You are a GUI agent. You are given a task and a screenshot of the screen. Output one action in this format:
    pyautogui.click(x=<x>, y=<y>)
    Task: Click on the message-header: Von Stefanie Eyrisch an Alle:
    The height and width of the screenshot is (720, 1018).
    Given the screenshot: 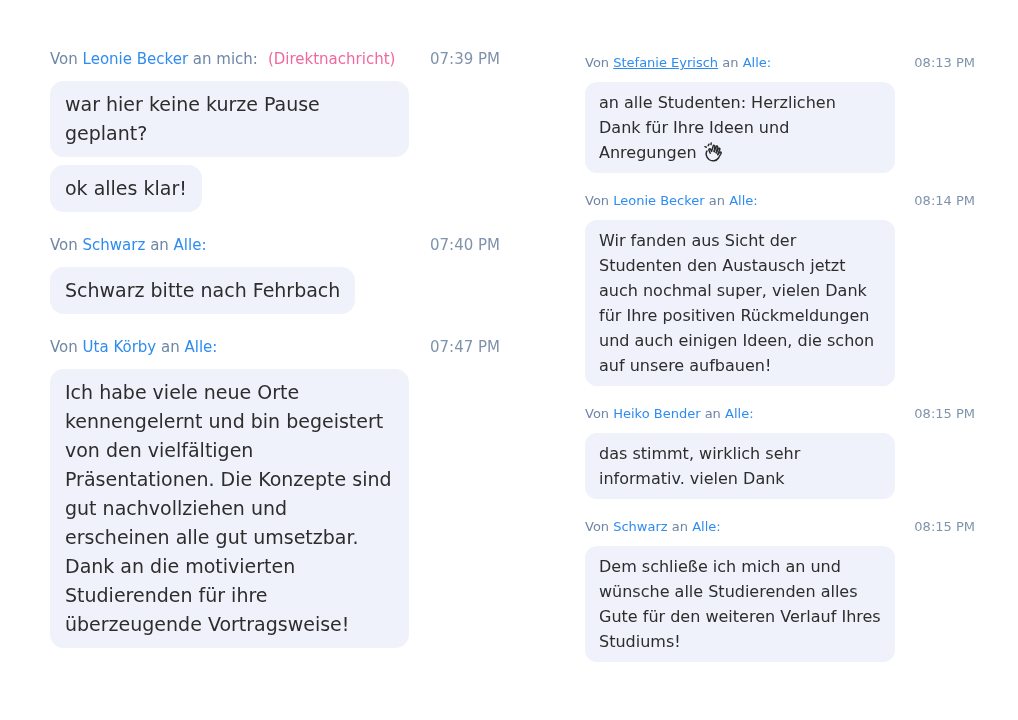 What is the action you would take?
    pyautogui.click(x=678, y=63)
    